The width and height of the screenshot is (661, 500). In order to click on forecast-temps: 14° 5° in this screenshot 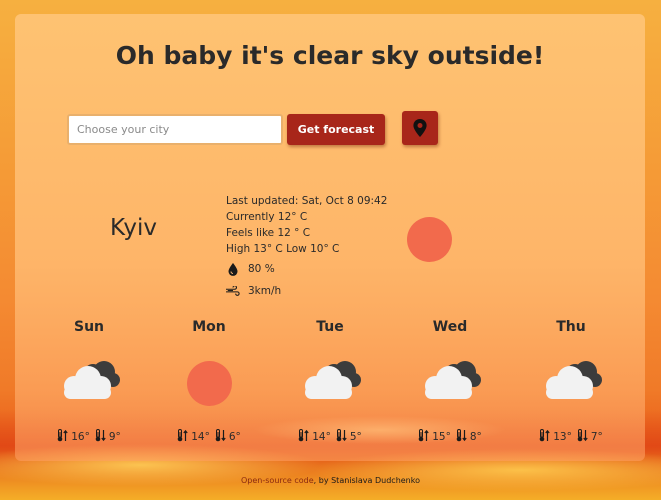, I will do `click(330, 437)`.